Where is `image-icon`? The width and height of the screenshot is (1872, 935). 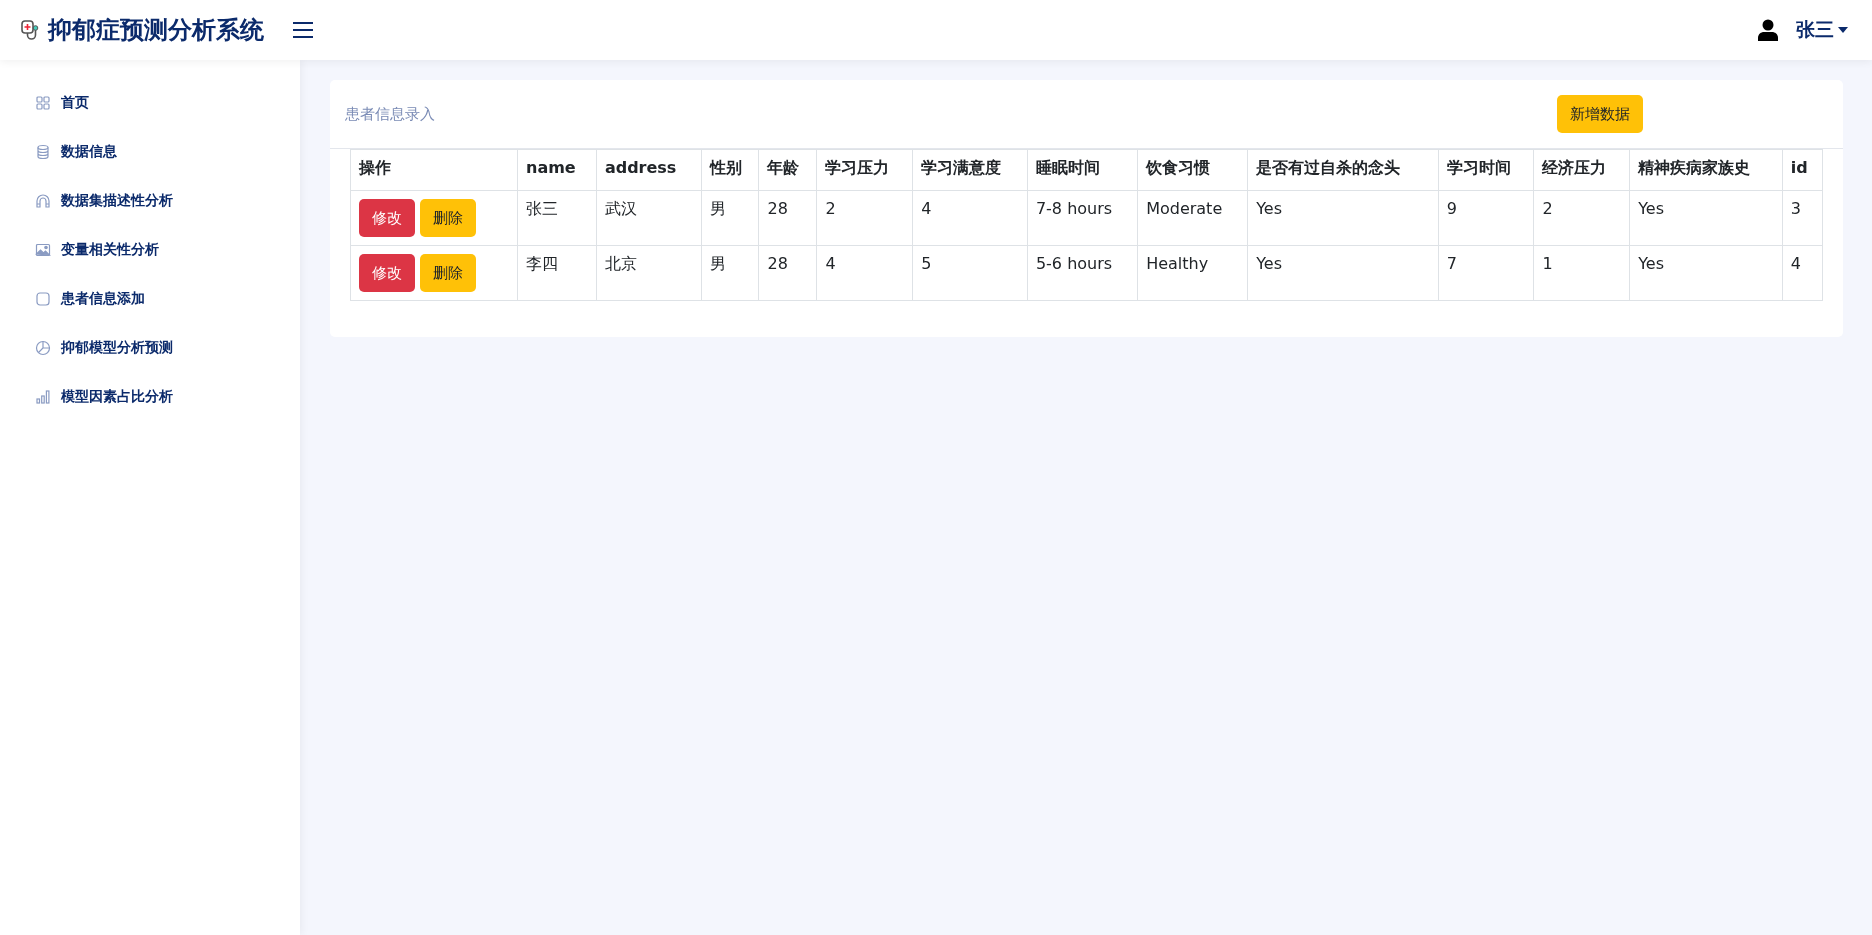
image-icon is located at coordinates (43, 249).